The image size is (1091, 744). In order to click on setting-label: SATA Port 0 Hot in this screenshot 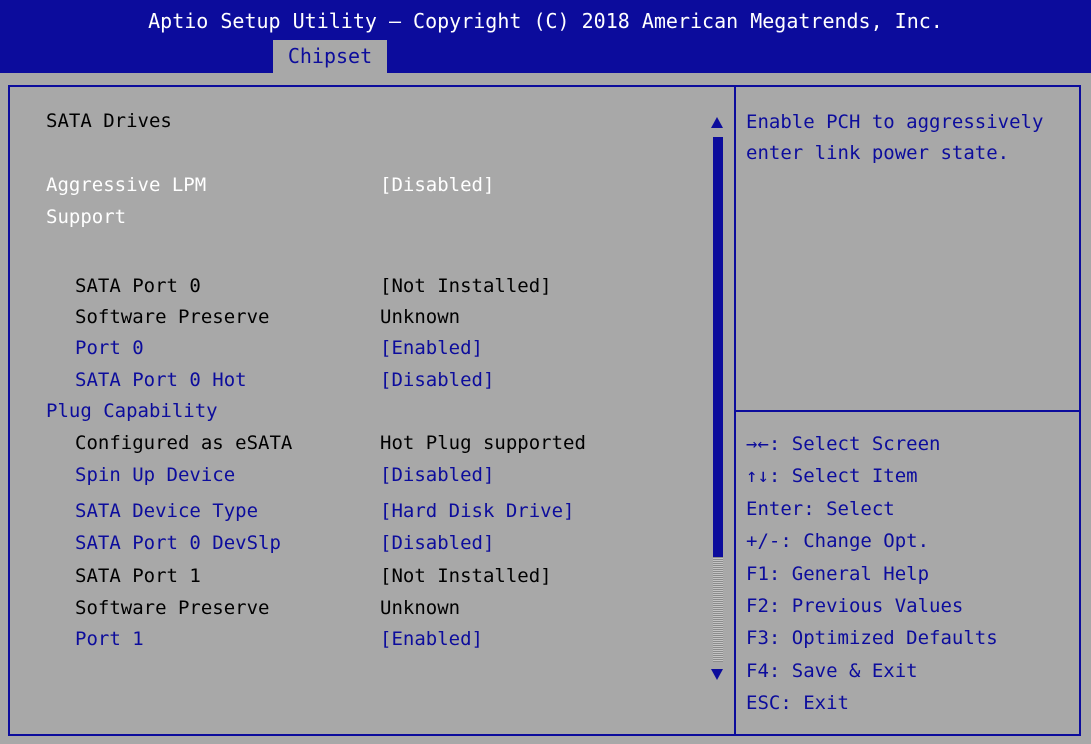, I will do `click(161, 380)`.